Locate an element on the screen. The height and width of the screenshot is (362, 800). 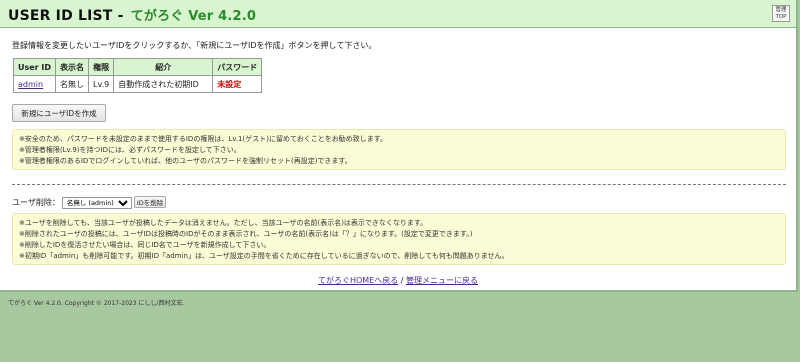
delete-user-label: ユーザ削除： is located at coordinates (36, 202).